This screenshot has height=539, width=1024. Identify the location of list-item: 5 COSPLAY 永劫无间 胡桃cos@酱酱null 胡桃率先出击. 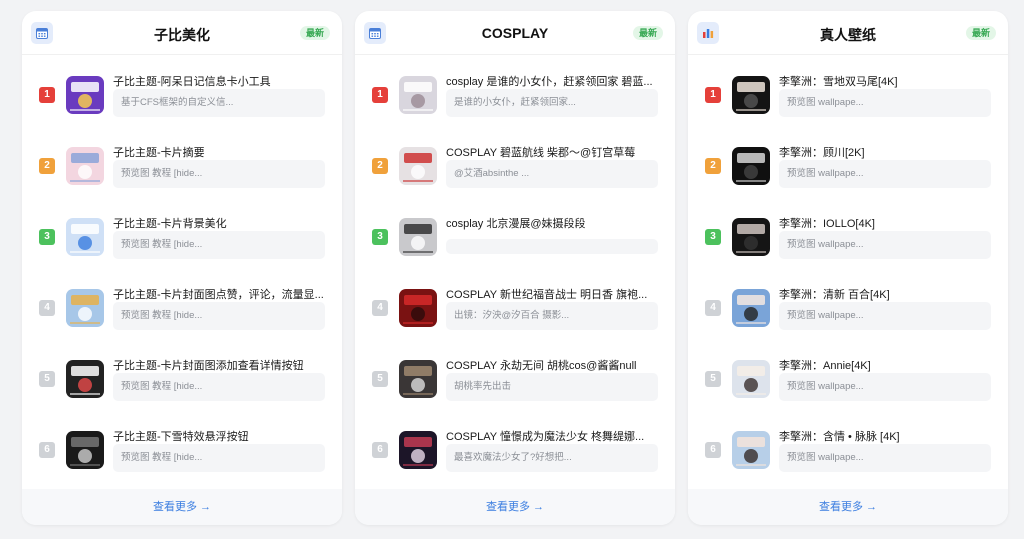
(515, 383).